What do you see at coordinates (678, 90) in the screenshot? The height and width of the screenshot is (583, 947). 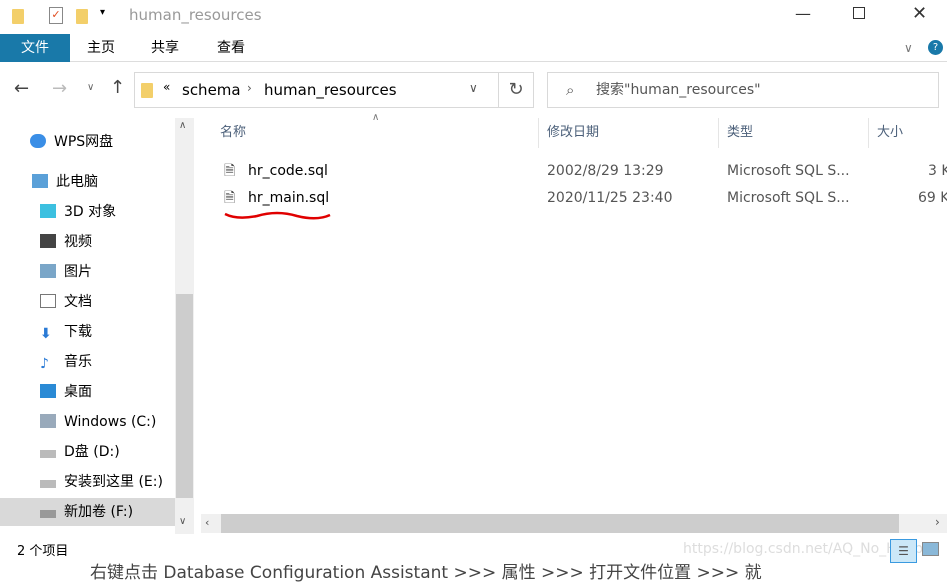 I see `search-placeholder: 搜索"human_resources"` at bounding box center [678, 90].